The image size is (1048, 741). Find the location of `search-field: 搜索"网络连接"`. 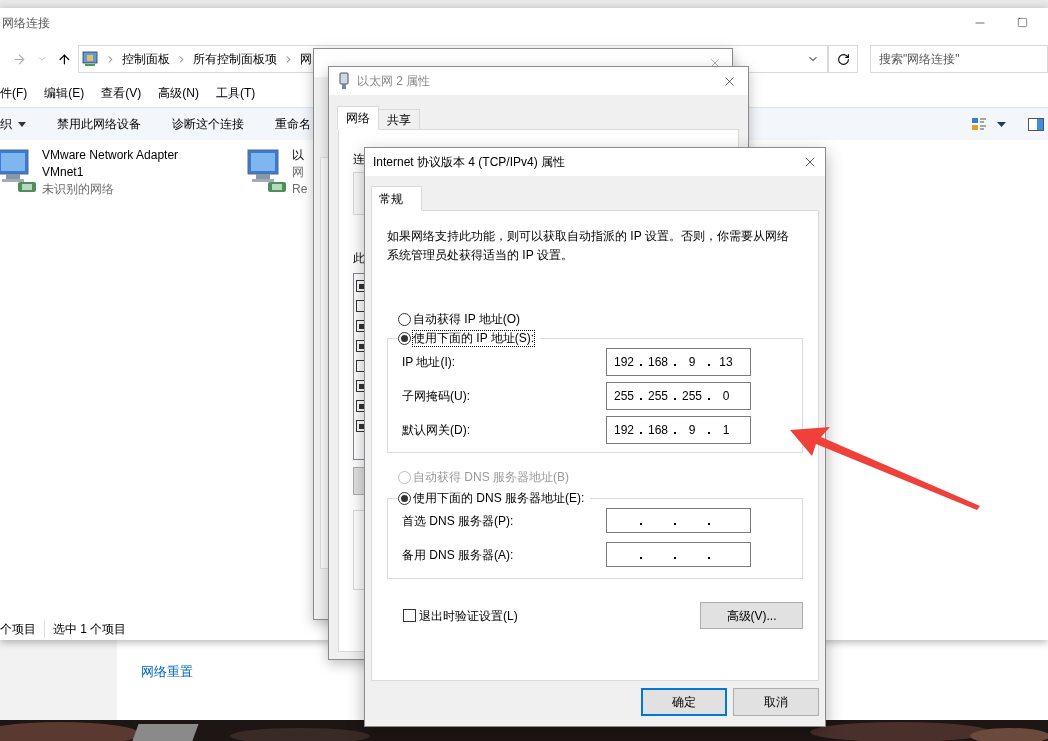

search-field: 搜索"网络连接" is located at coordinates (958, 59).